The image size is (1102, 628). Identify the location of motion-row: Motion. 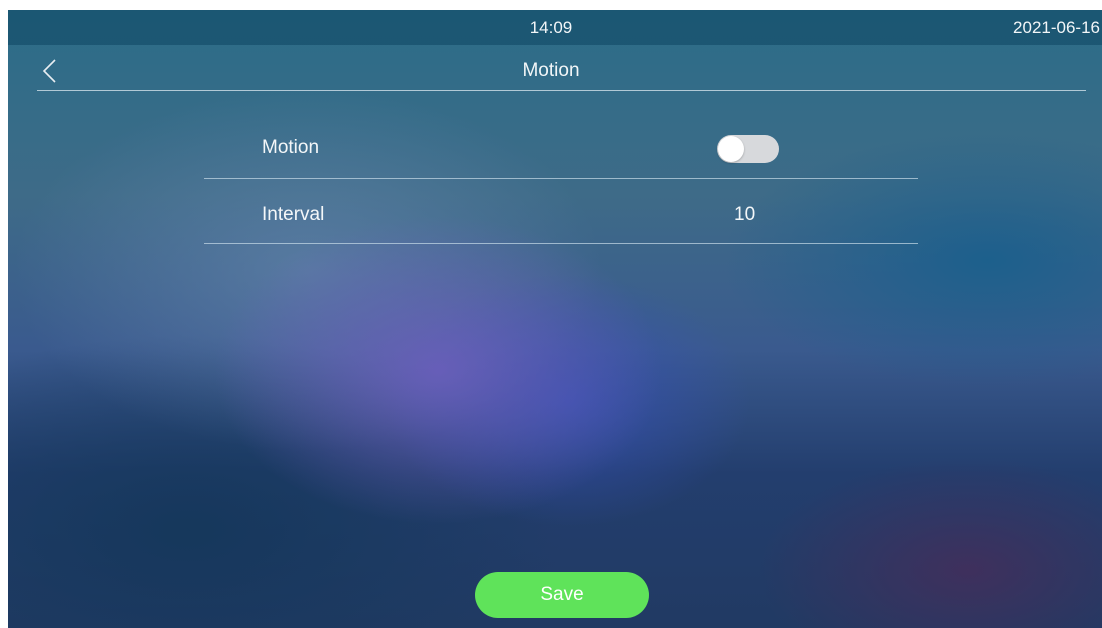
(561, 147).